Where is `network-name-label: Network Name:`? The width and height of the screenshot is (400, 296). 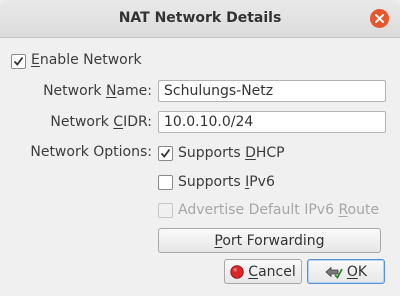
network-name-label: Network Name: is located at coordinates (97, 91).